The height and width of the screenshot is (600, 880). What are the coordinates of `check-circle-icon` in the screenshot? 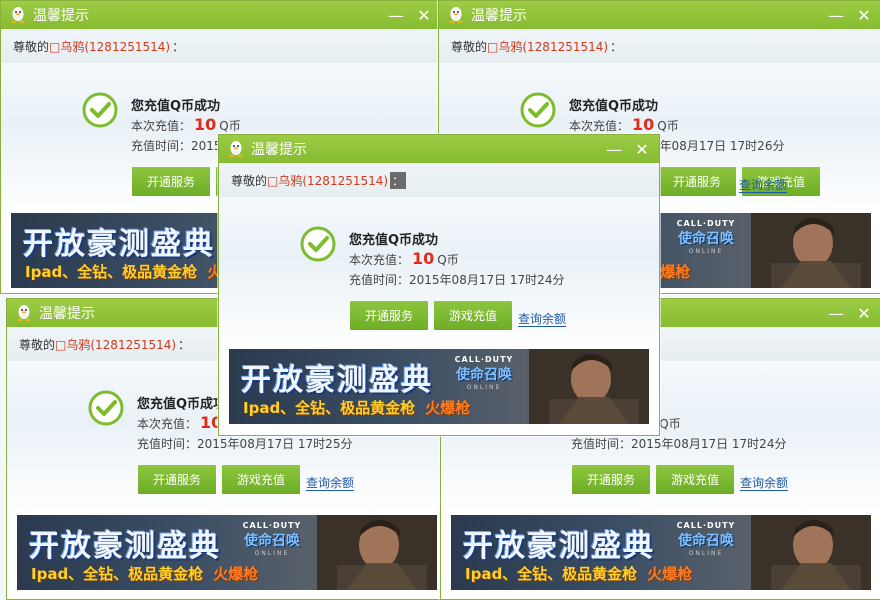 It's located at (100, 110).